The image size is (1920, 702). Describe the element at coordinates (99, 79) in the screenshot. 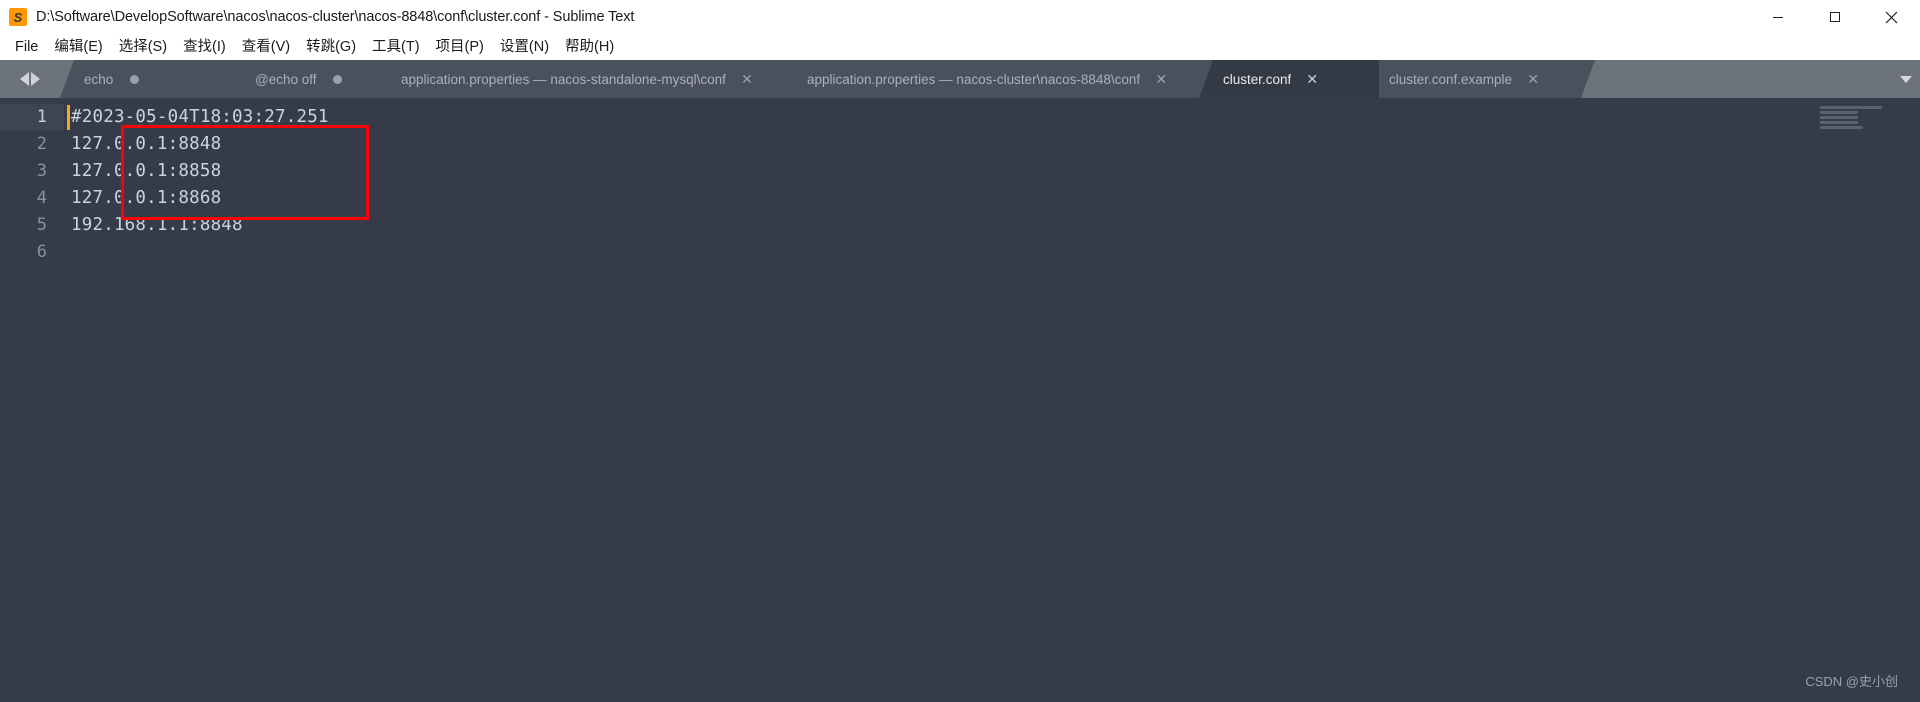

I see `tab-label: echo` at that location.